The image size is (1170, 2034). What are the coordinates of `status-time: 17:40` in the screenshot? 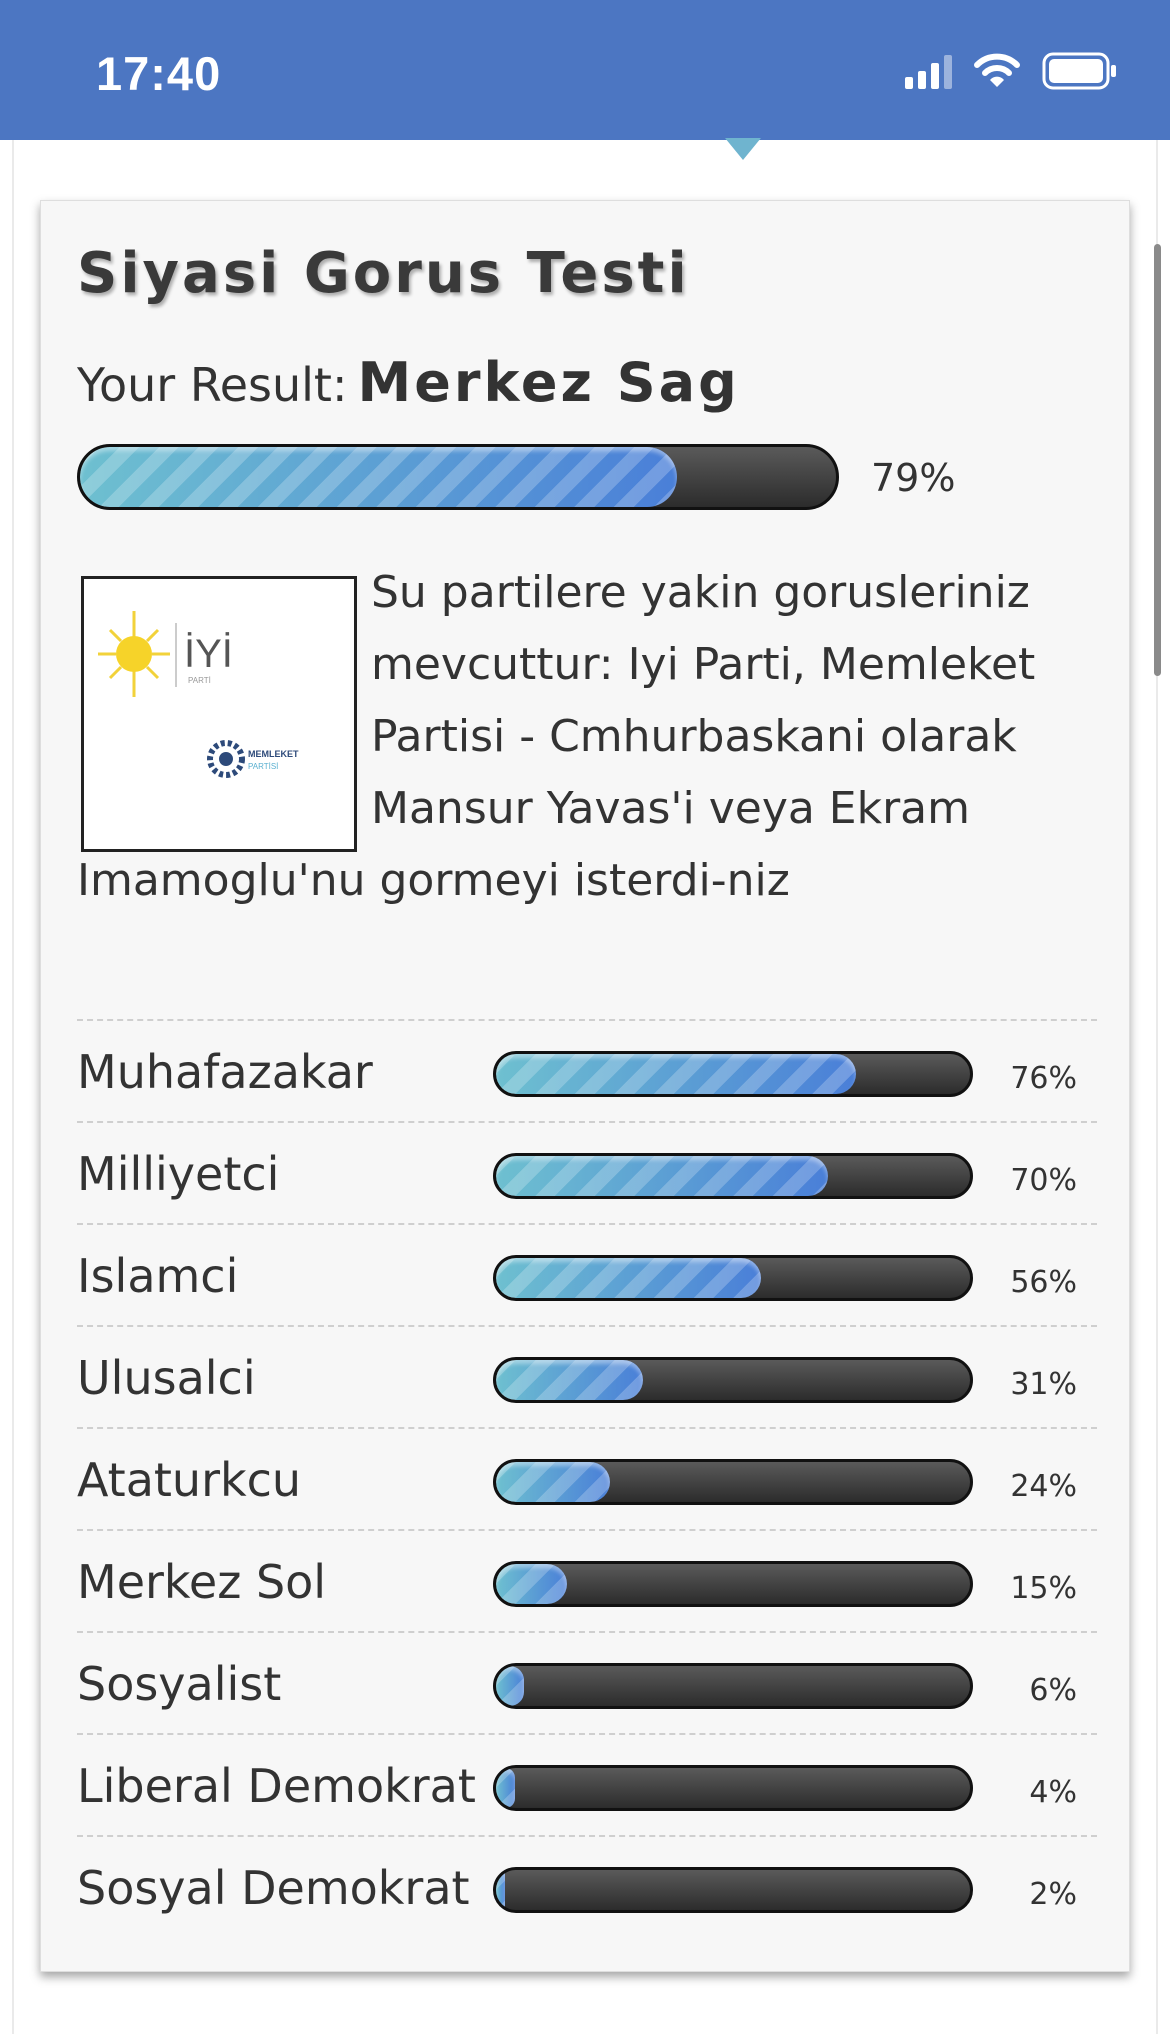 It's located at (159, 73).